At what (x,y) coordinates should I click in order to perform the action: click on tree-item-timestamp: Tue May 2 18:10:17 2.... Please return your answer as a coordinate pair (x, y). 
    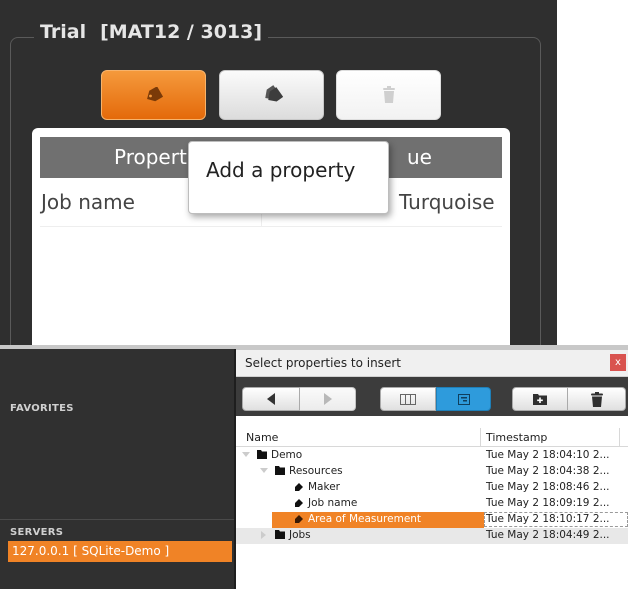
    Looking at the image, I should click on (548, 519).